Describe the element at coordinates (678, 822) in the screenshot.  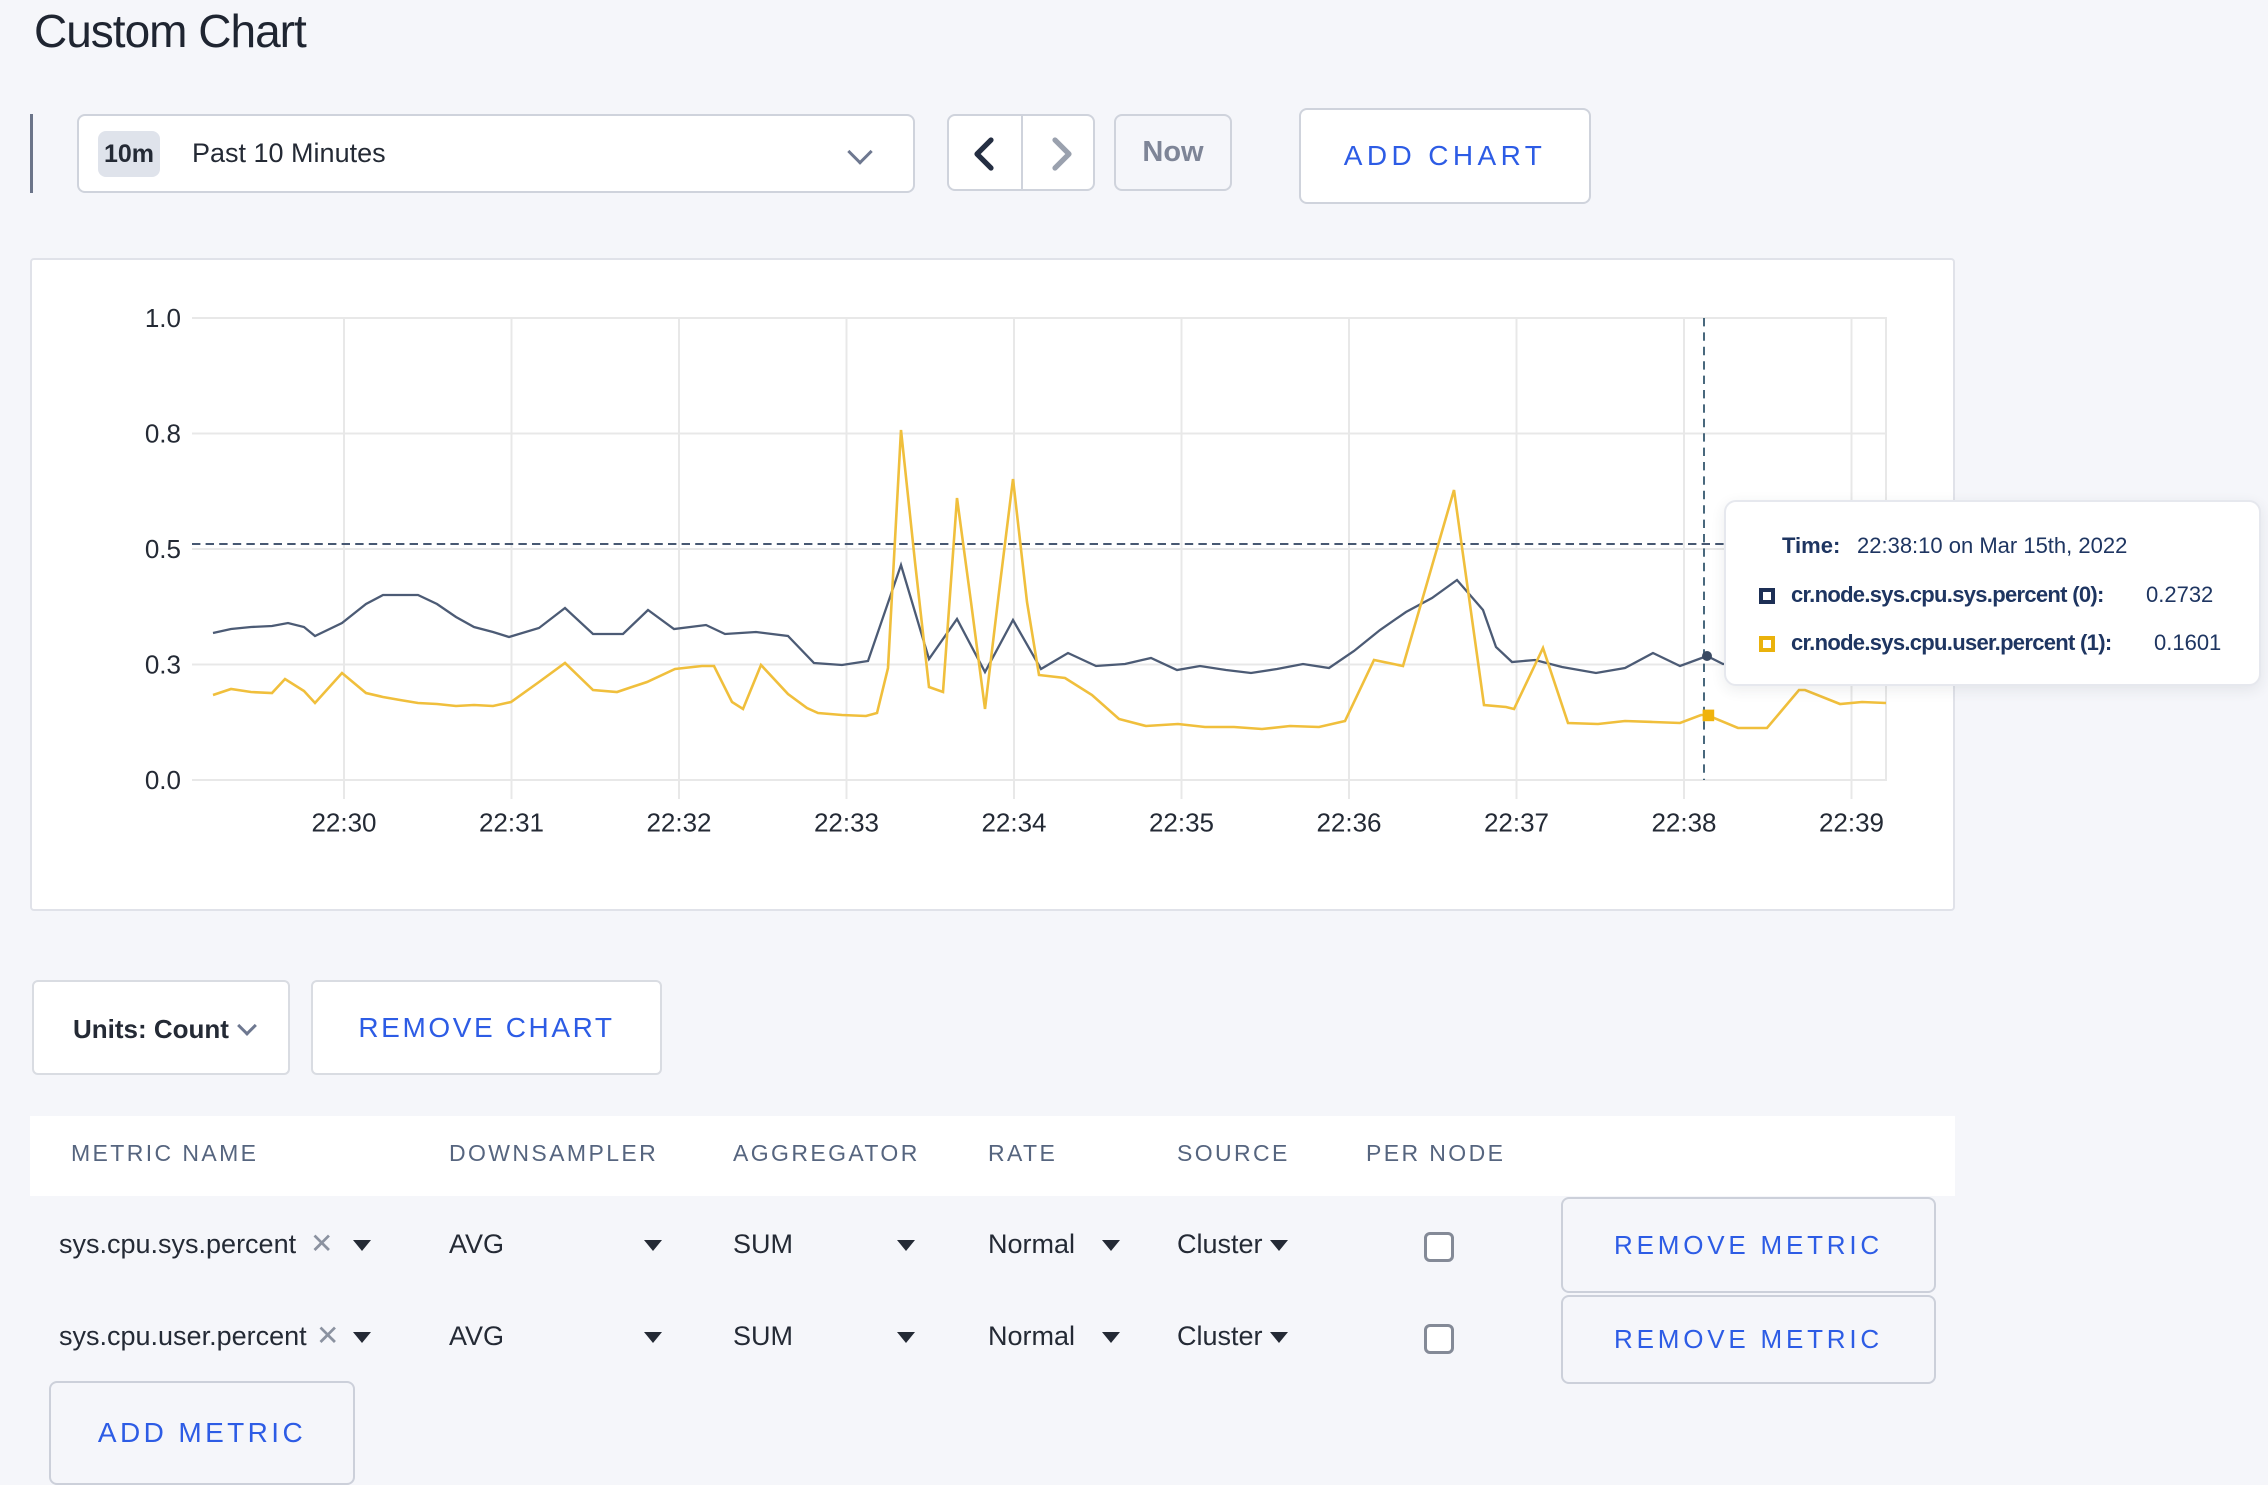
I see `svg-text: 22:32` at that location.